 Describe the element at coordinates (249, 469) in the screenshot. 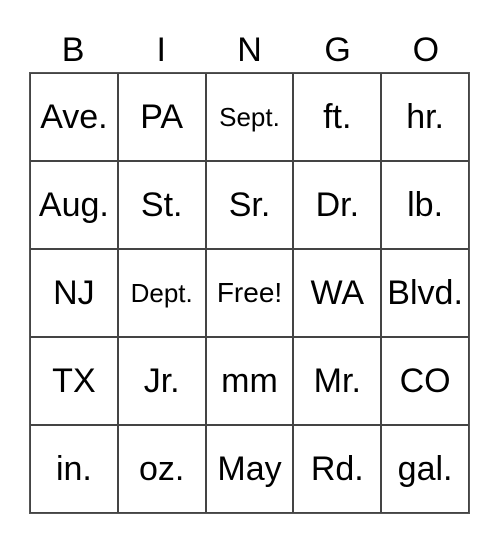

I see `bingo-cell: May` at that location.